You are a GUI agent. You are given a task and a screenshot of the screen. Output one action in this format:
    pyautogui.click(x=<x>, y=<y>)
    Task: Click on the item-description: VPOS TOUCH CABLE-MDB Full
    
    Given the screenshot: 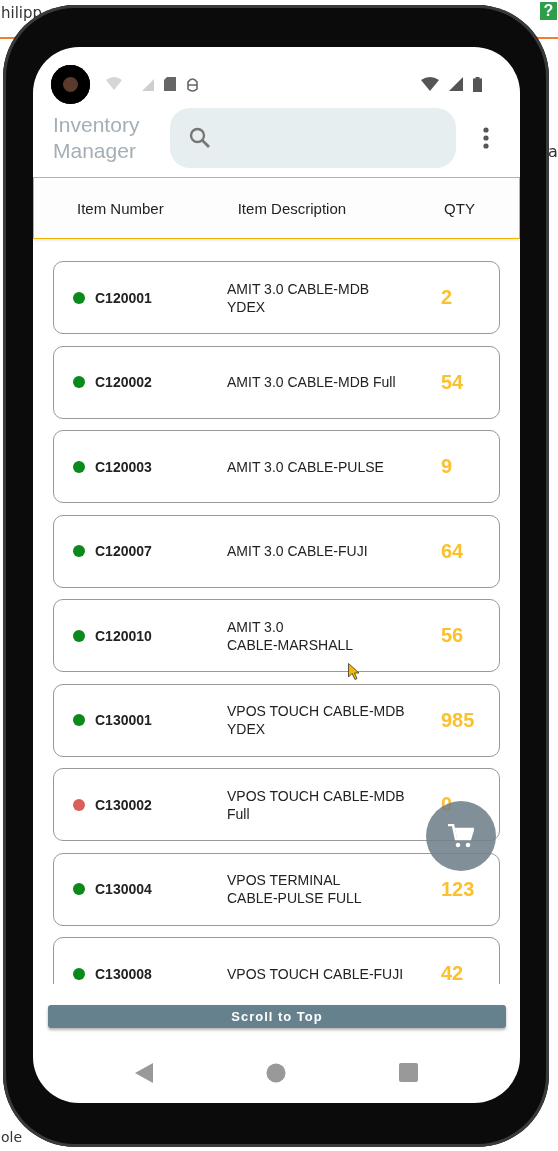 What is the action you would take?
    pyautogui.click(x=316, y=804)
    